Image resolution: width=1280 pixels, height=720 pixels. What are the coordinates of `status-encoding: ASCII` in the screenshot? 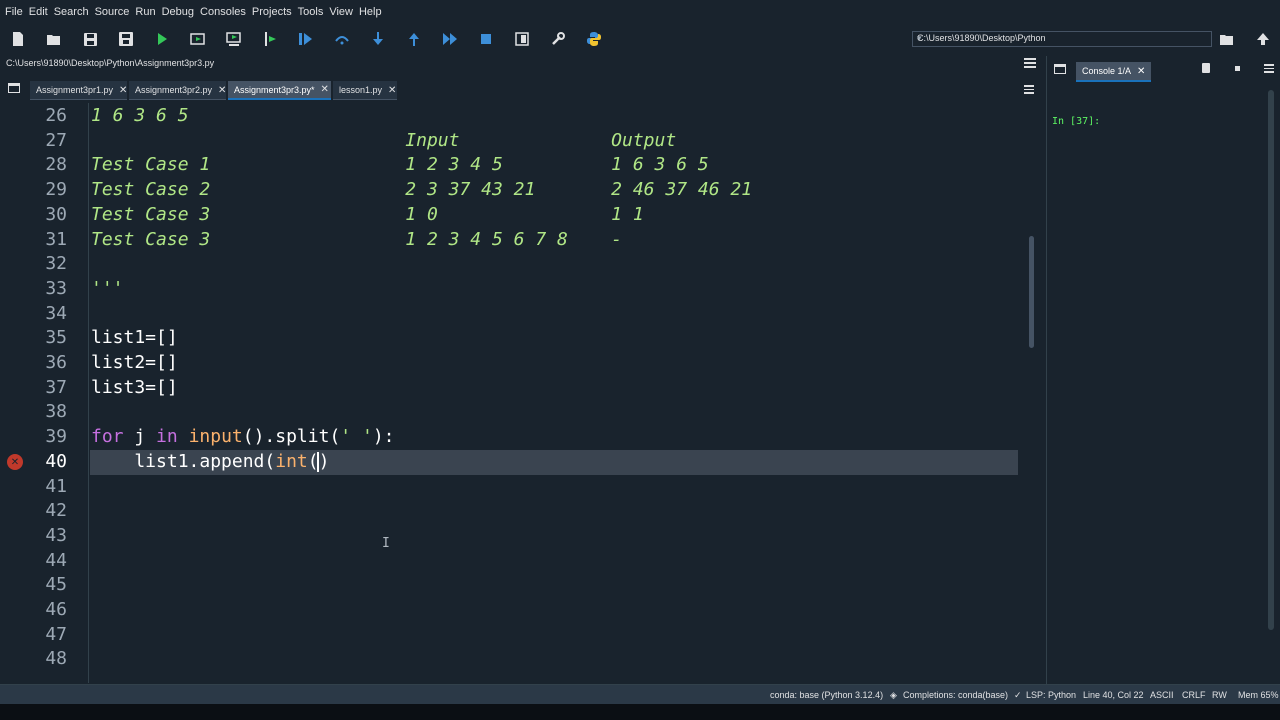 It's located at (1162, 695).